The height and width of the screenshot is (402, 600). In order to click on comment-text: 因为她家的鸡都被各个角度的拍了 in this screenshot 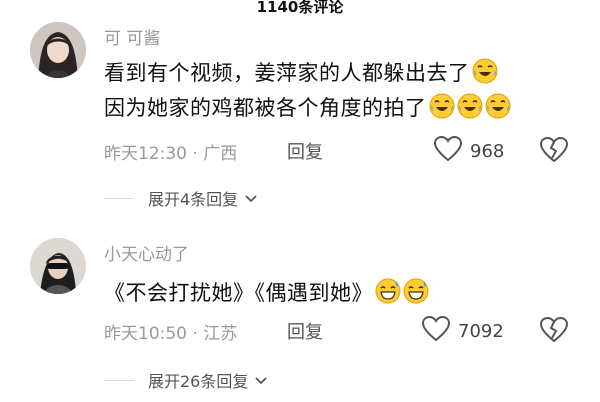, I will do `click(265, 108)`.